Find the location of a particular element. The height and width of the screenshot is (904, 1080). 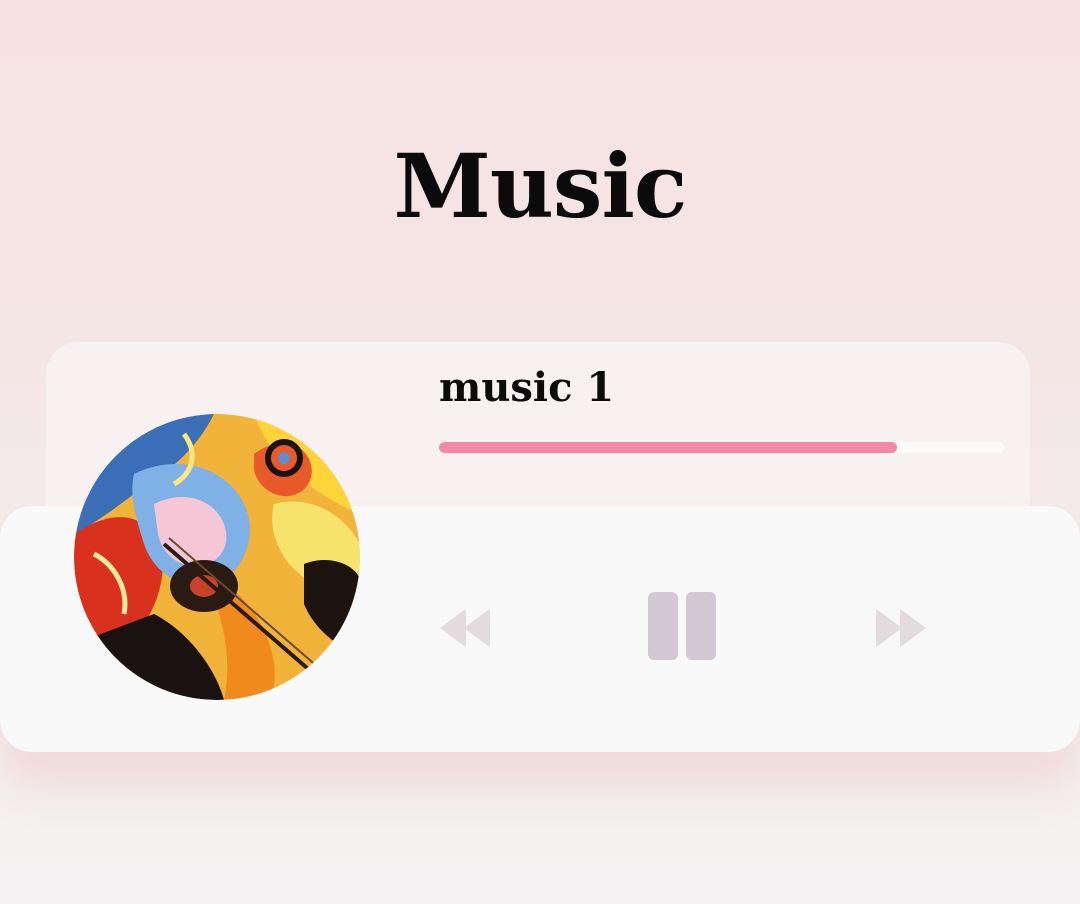

album-art is located at coordinates (217, 557).